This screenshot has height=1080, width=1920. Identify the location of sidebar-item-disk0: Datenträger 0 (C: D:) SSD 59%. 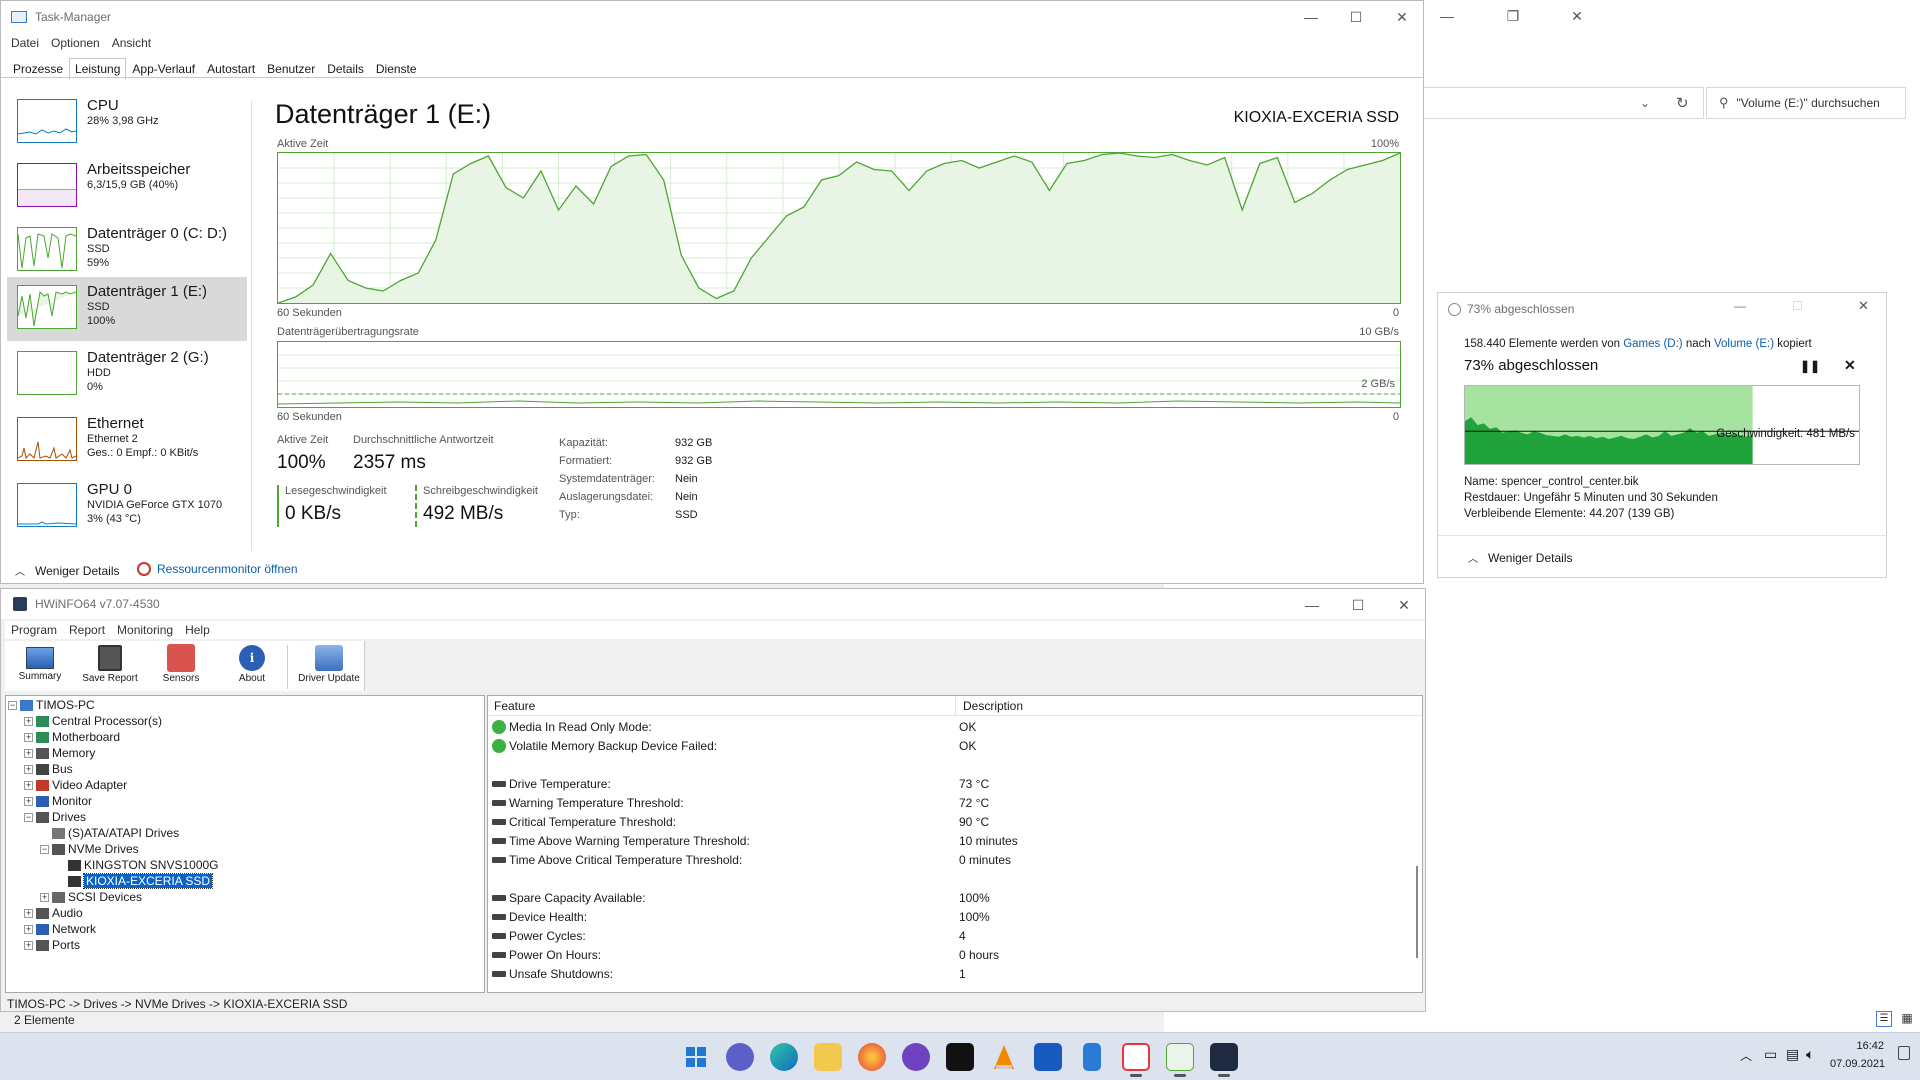
(127, 251).